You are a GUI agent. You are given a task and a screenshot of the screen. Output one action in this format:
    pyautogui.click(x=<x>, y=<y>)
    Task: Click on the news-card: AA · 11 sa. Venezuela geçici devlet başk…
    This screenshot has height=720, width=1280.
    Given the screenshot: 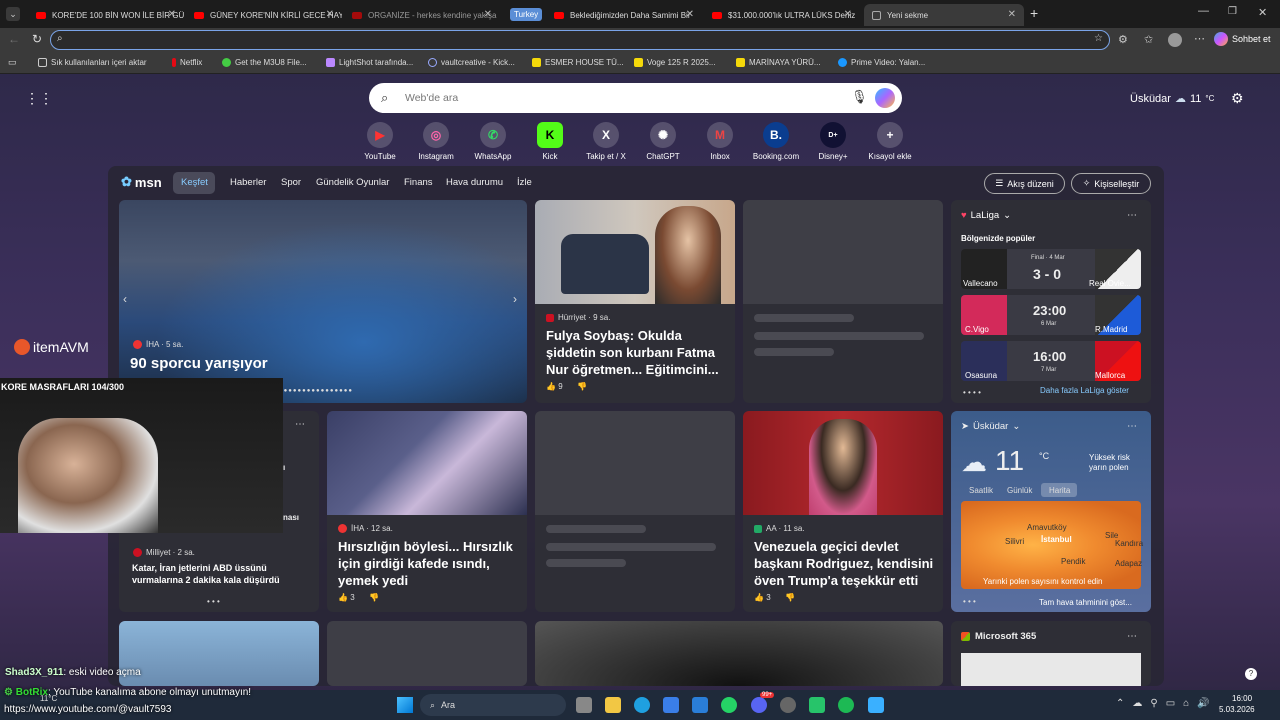 What is the action you would take?
    pyautogui.click(x=843, y=511)
    